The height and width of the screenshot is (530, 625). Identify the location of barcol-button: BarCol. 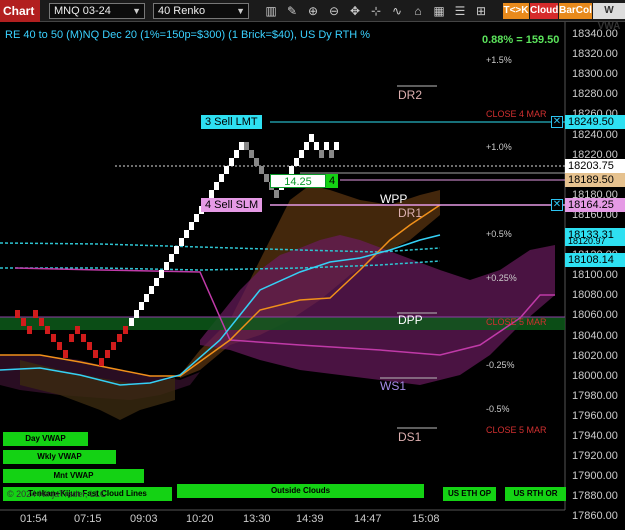
(575, 11).